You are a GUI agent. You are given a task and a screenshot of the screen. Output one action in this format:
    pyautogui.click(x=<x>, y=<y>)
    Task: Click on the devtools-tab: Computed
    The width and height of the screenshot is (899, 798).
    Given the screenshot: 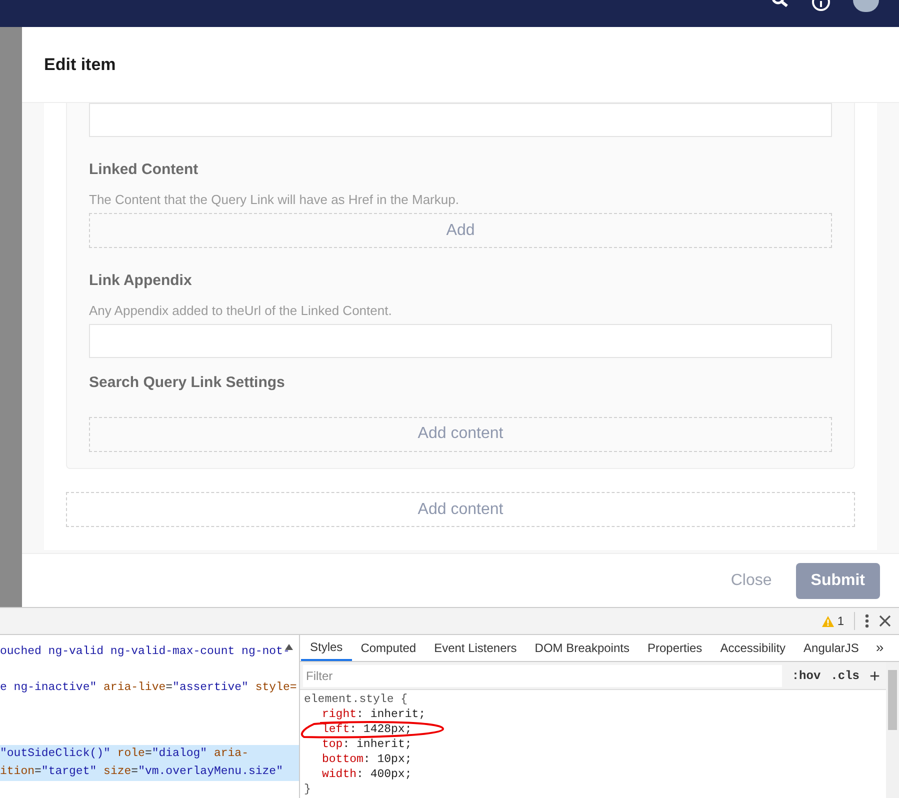 What is the action you would take?
    pyautogui.click(x=389, y=647)
    